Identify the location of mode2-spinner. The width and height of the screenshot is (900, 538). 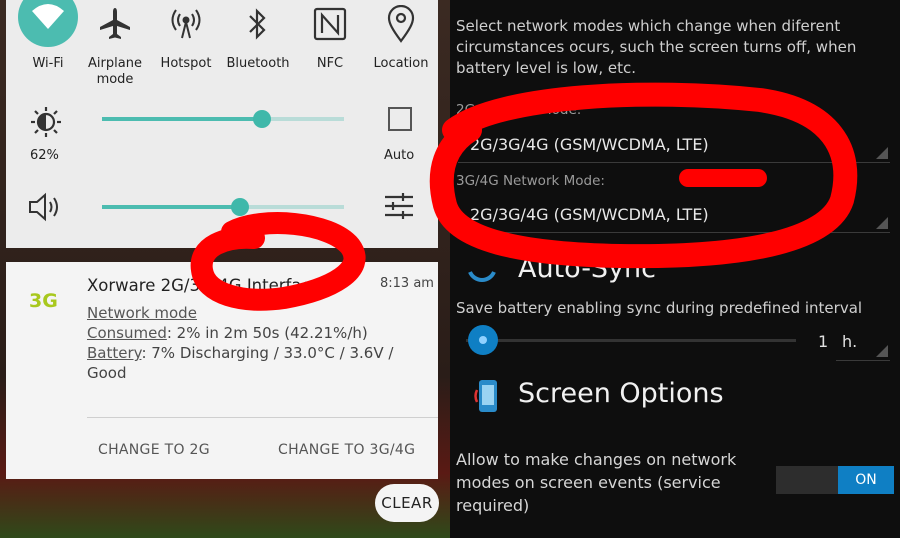
(674, 215).